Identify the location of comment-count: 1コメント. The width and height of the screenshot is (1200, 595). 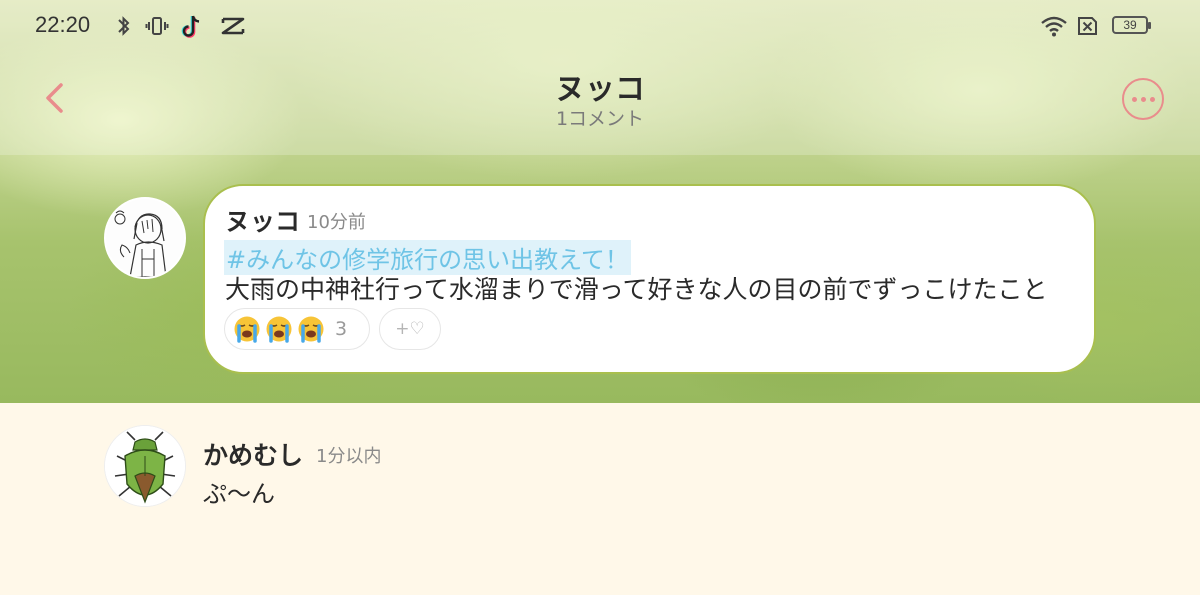
(600, 119).